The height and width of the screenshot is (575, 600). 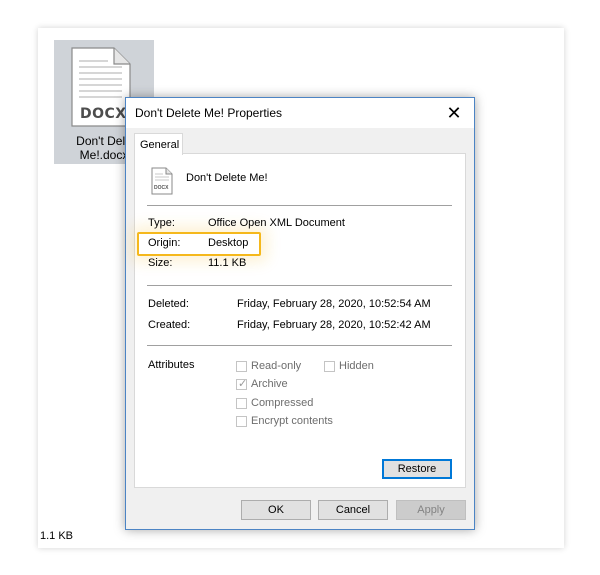 What do you see at coordinates (160, 263) in the screenshot?
I see `size-label: Size:` at bounding box center [160, 263].